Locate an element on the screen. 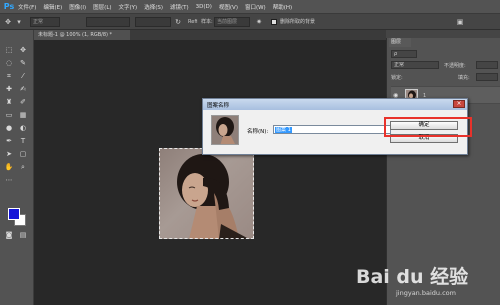 The image size is (500, 305). dodge-tool-icon: ◐ is located at coordinates (23, 128).